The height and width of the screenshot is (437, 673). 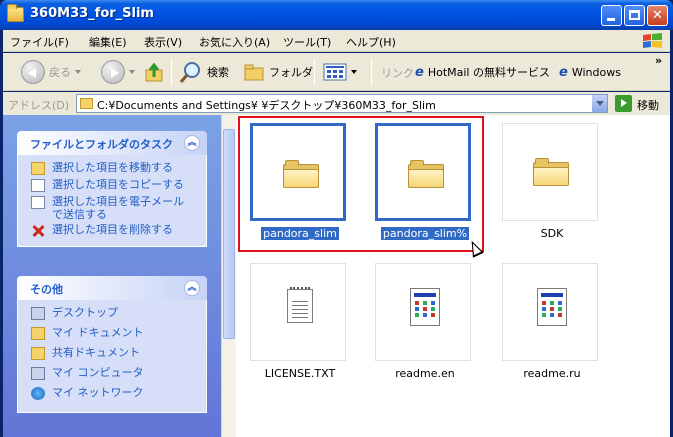 What do you see at coordinates (340, 72) in the screenshot?
I see `view-button` at bounding box center [340, 72].